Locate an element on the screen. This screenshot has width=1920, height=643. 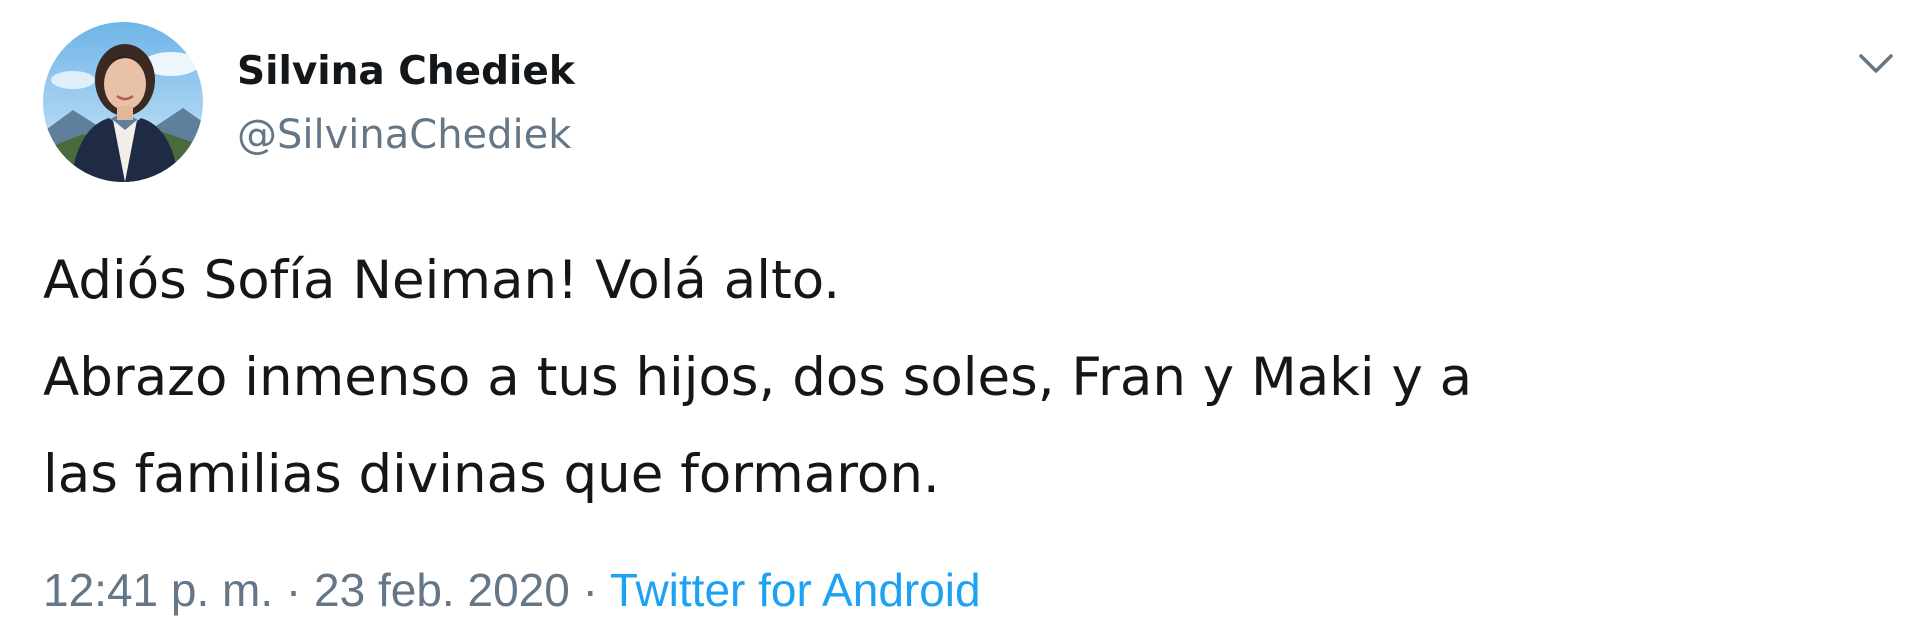
chevron-down-icon is located at coordinates (1876, 63).